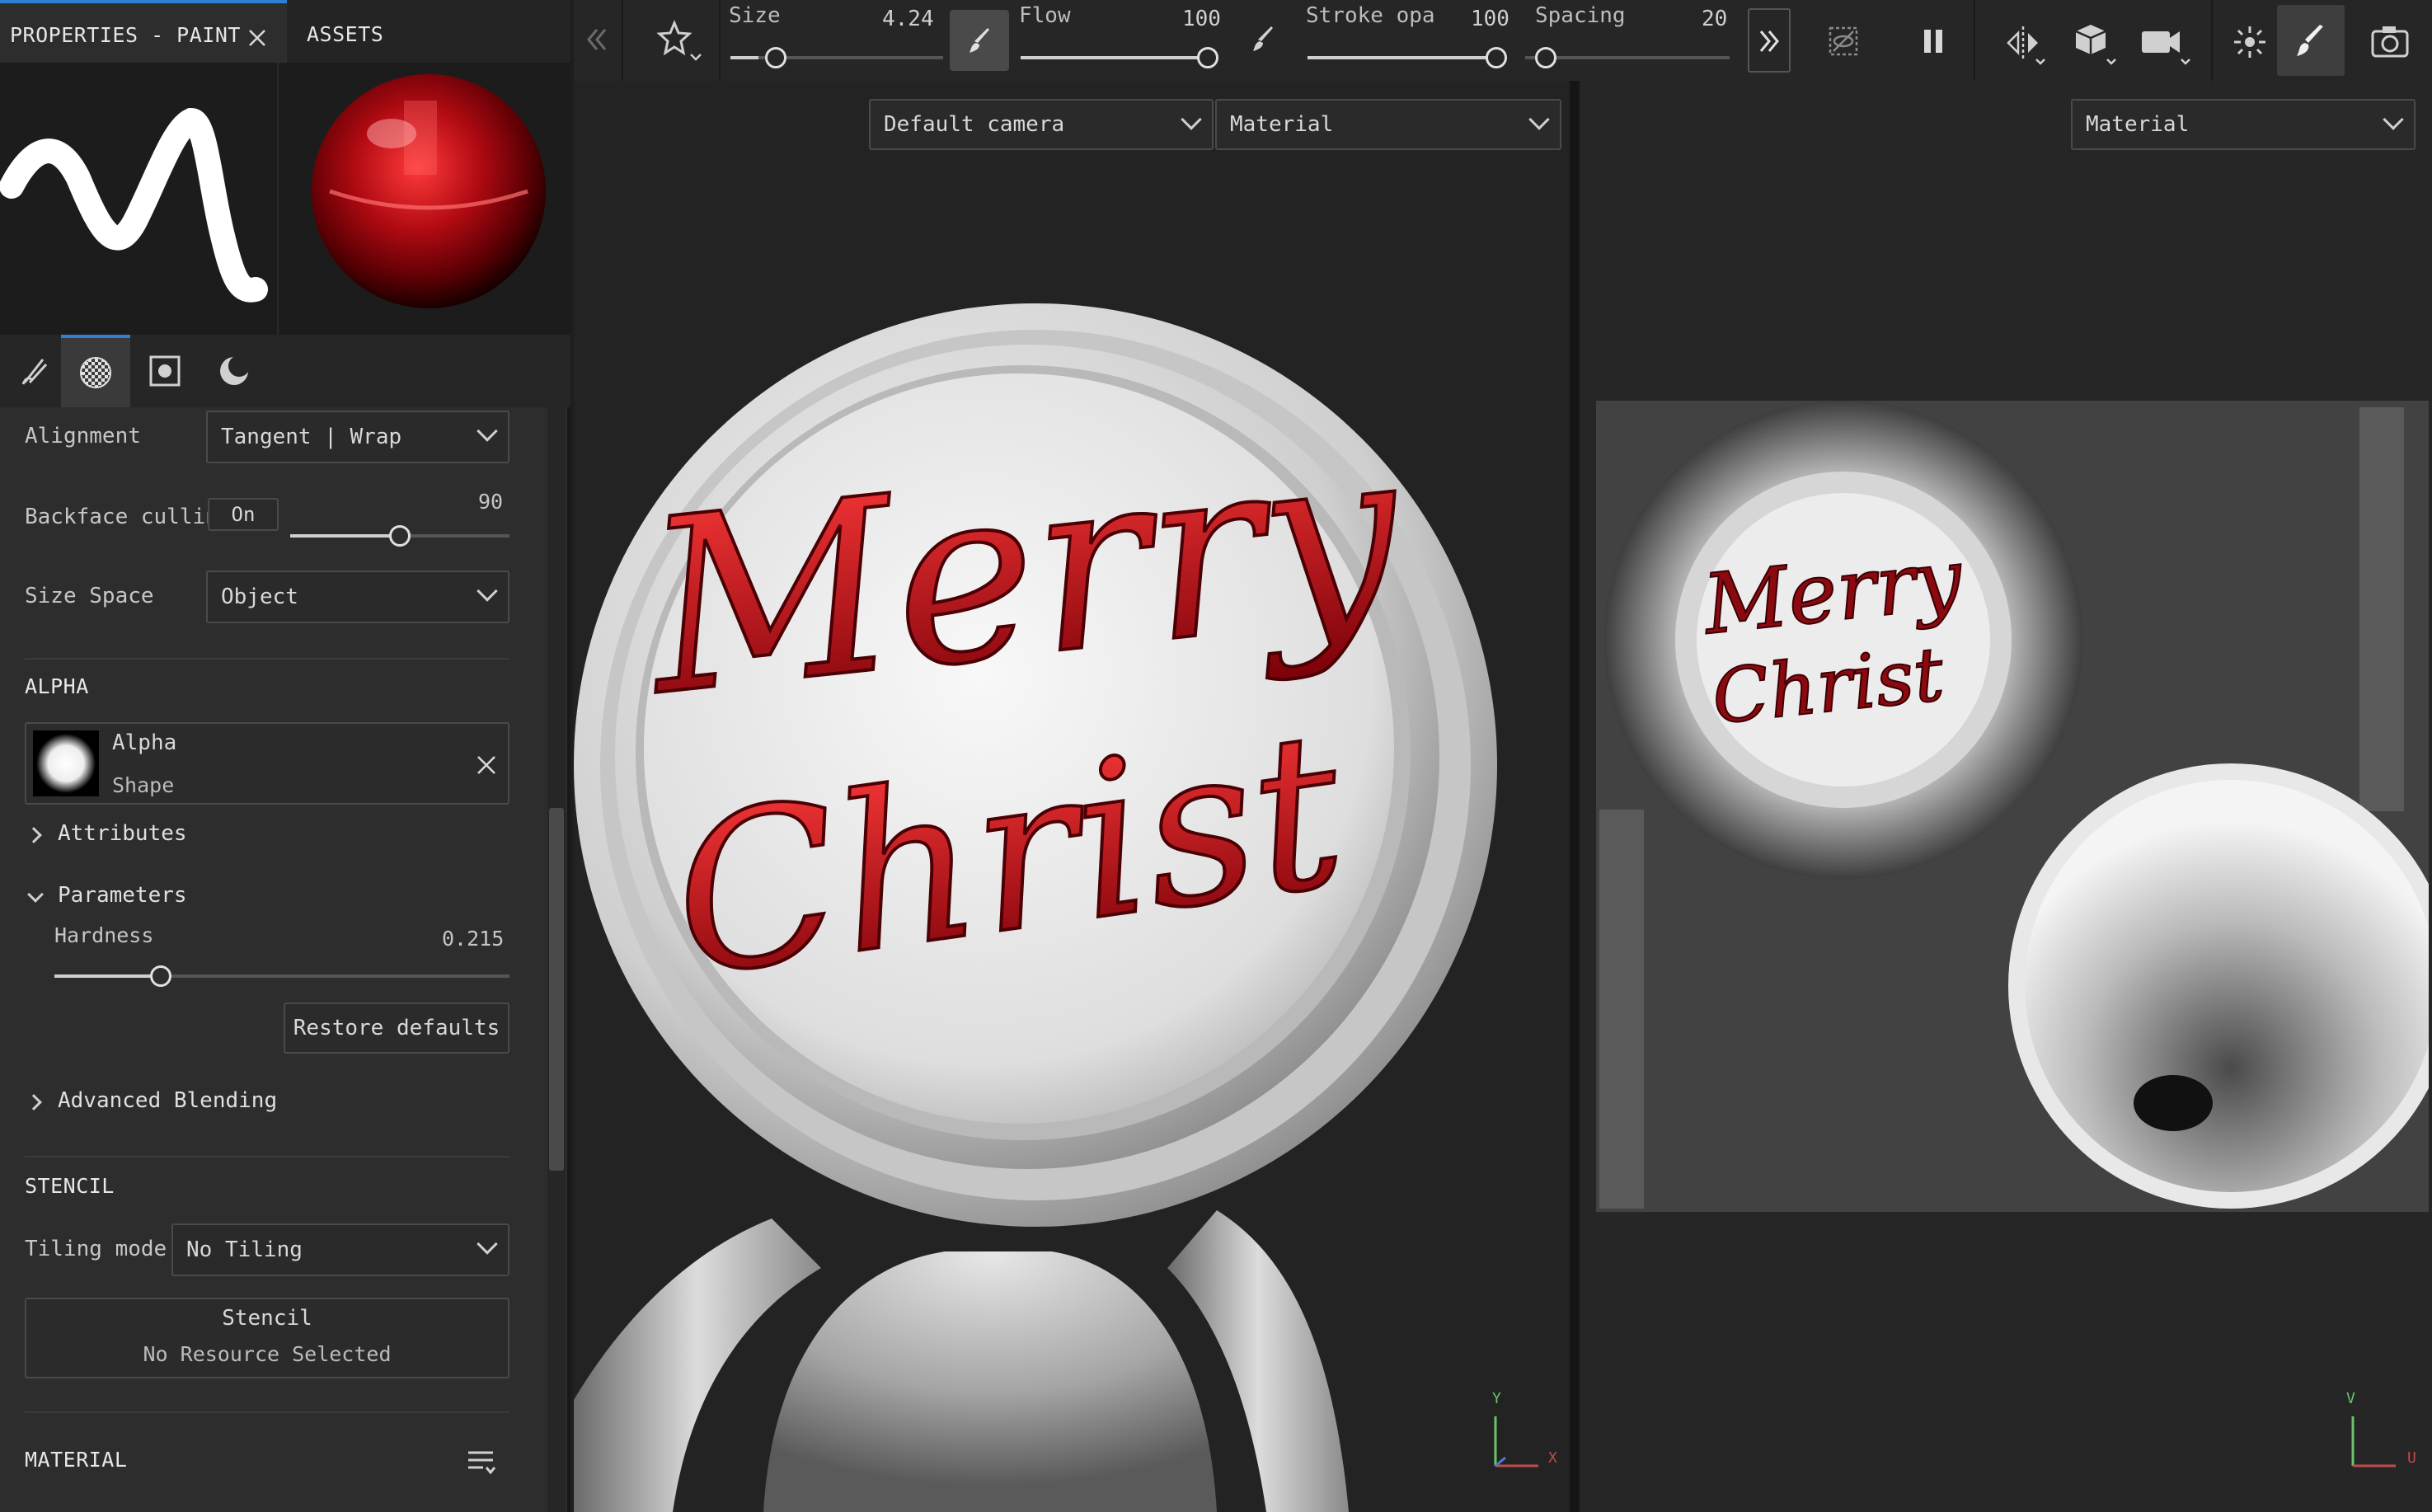 This screenshot has width=2432, height=1512. What do you see at coordinates (2165, 46) in the screenshot?
I see `camera-icon` at bounding box center [2165, 46].